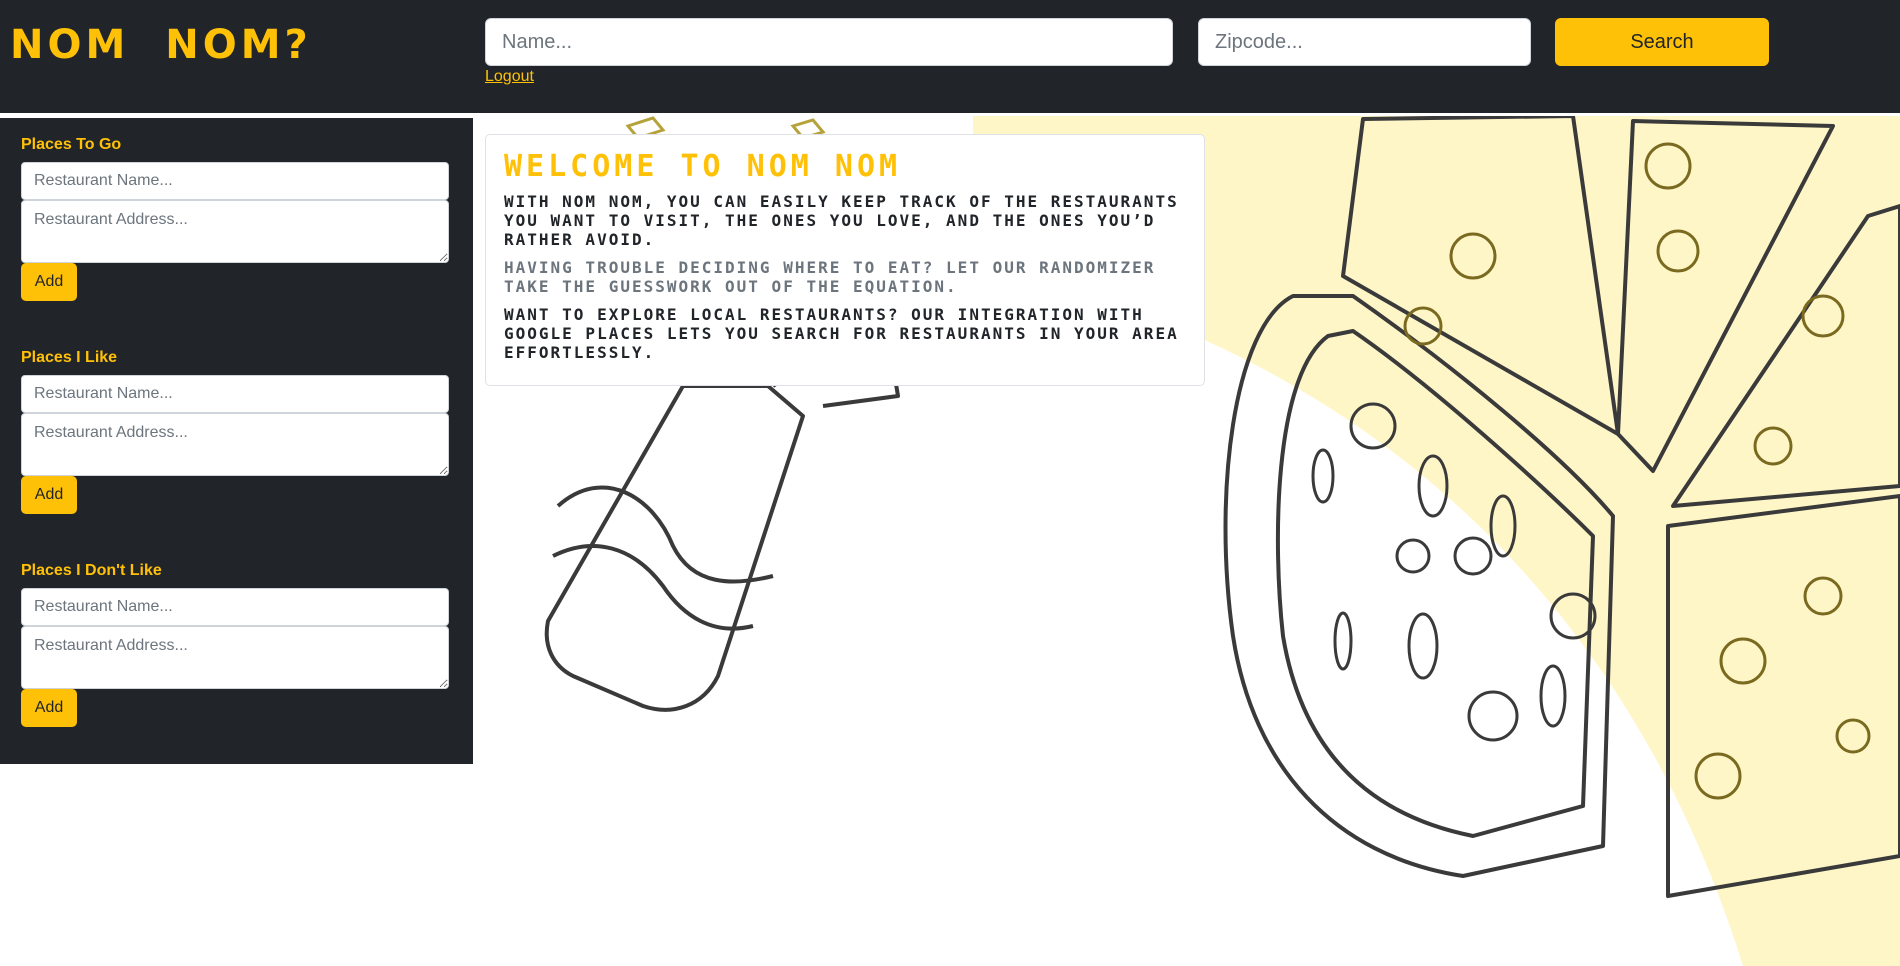  I want to click on zipcode-input, so click(1364, 42).